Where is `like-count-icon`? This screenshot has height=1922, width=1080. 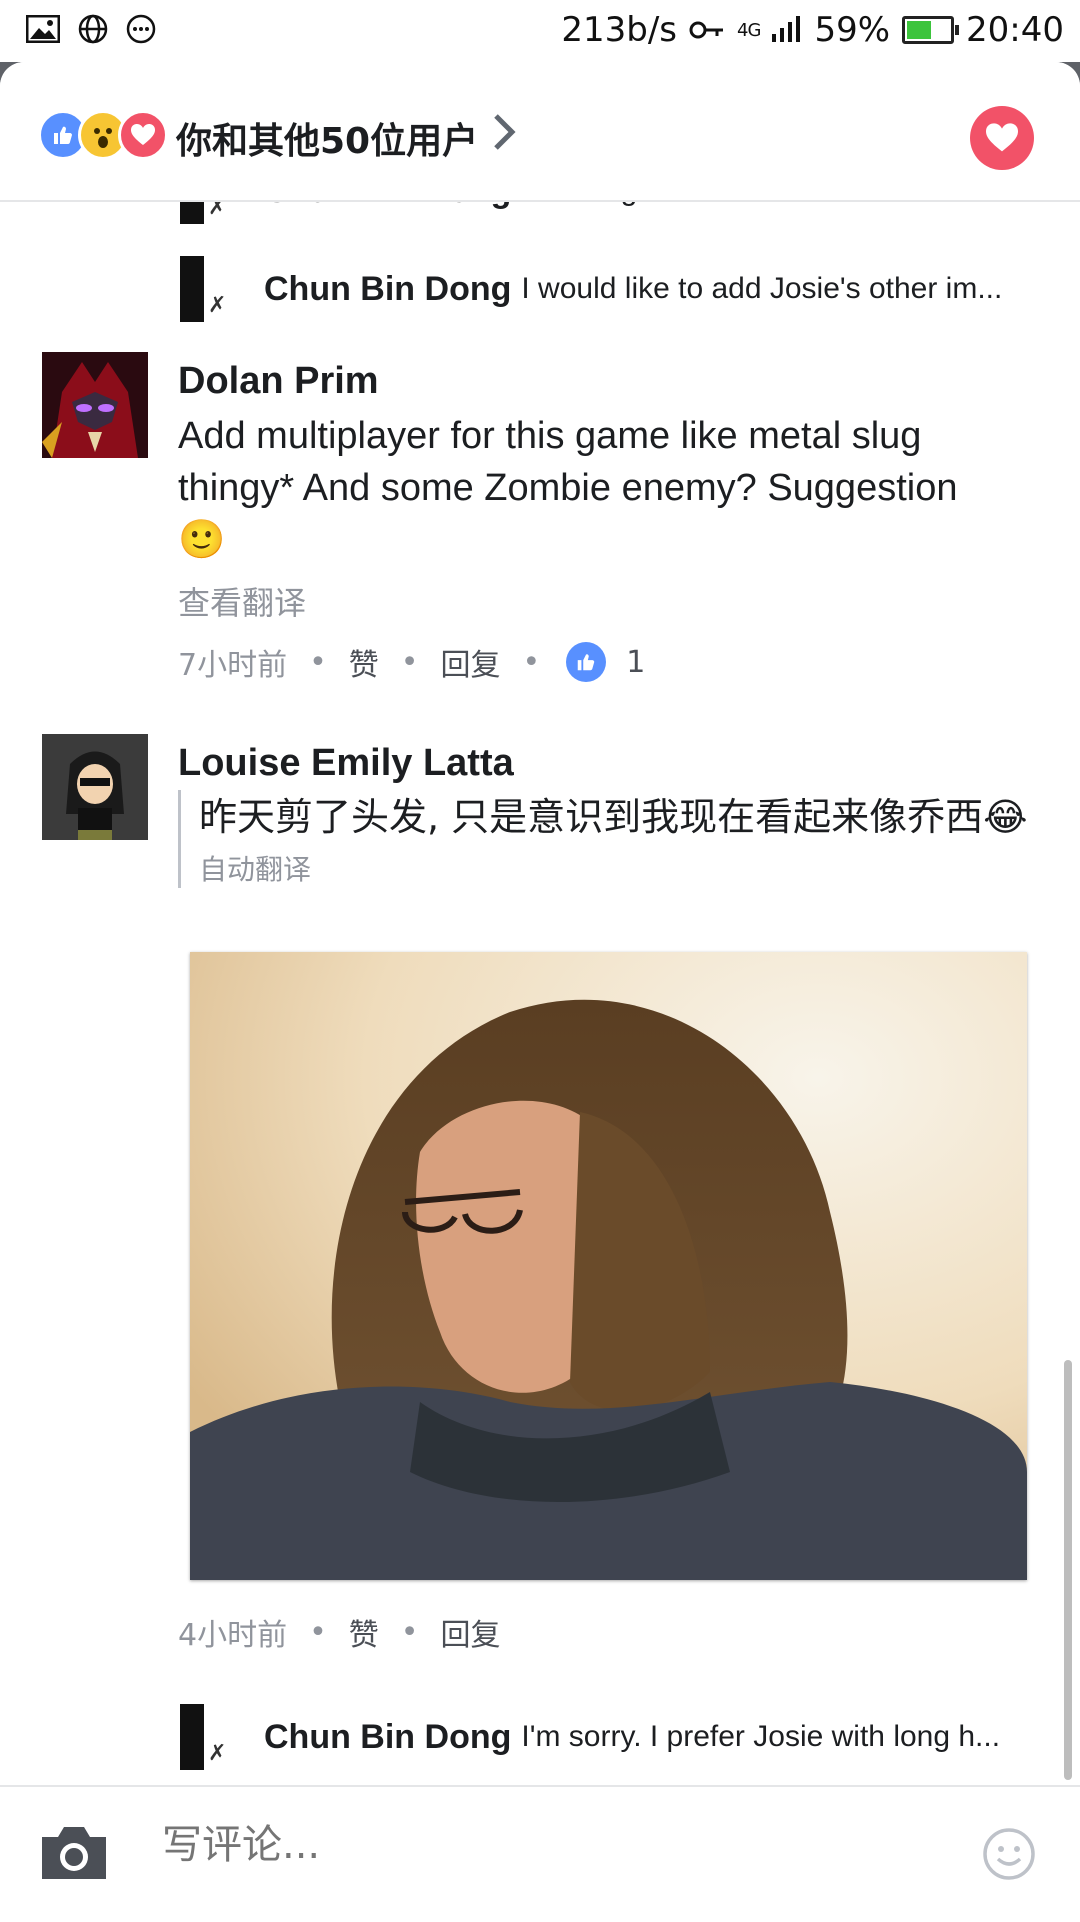 like-count-icon is located at coordinates (586, 662).